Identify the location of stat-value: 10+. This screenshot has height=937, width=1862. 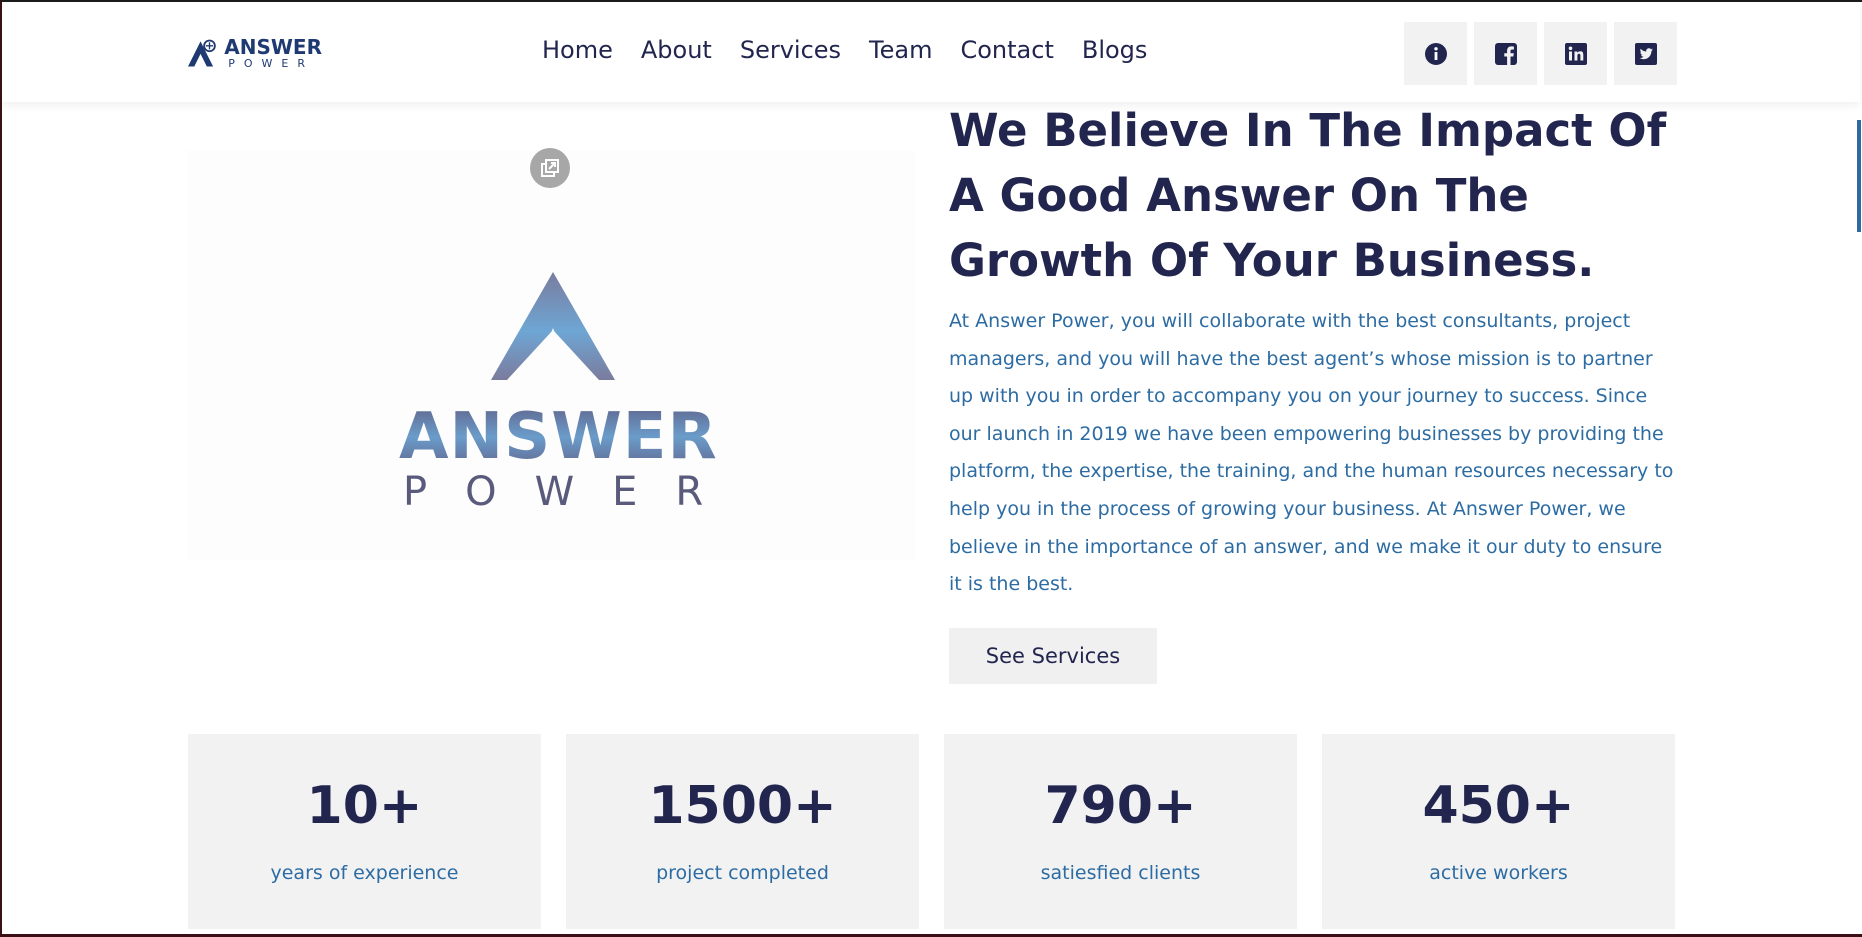
(364, 806).